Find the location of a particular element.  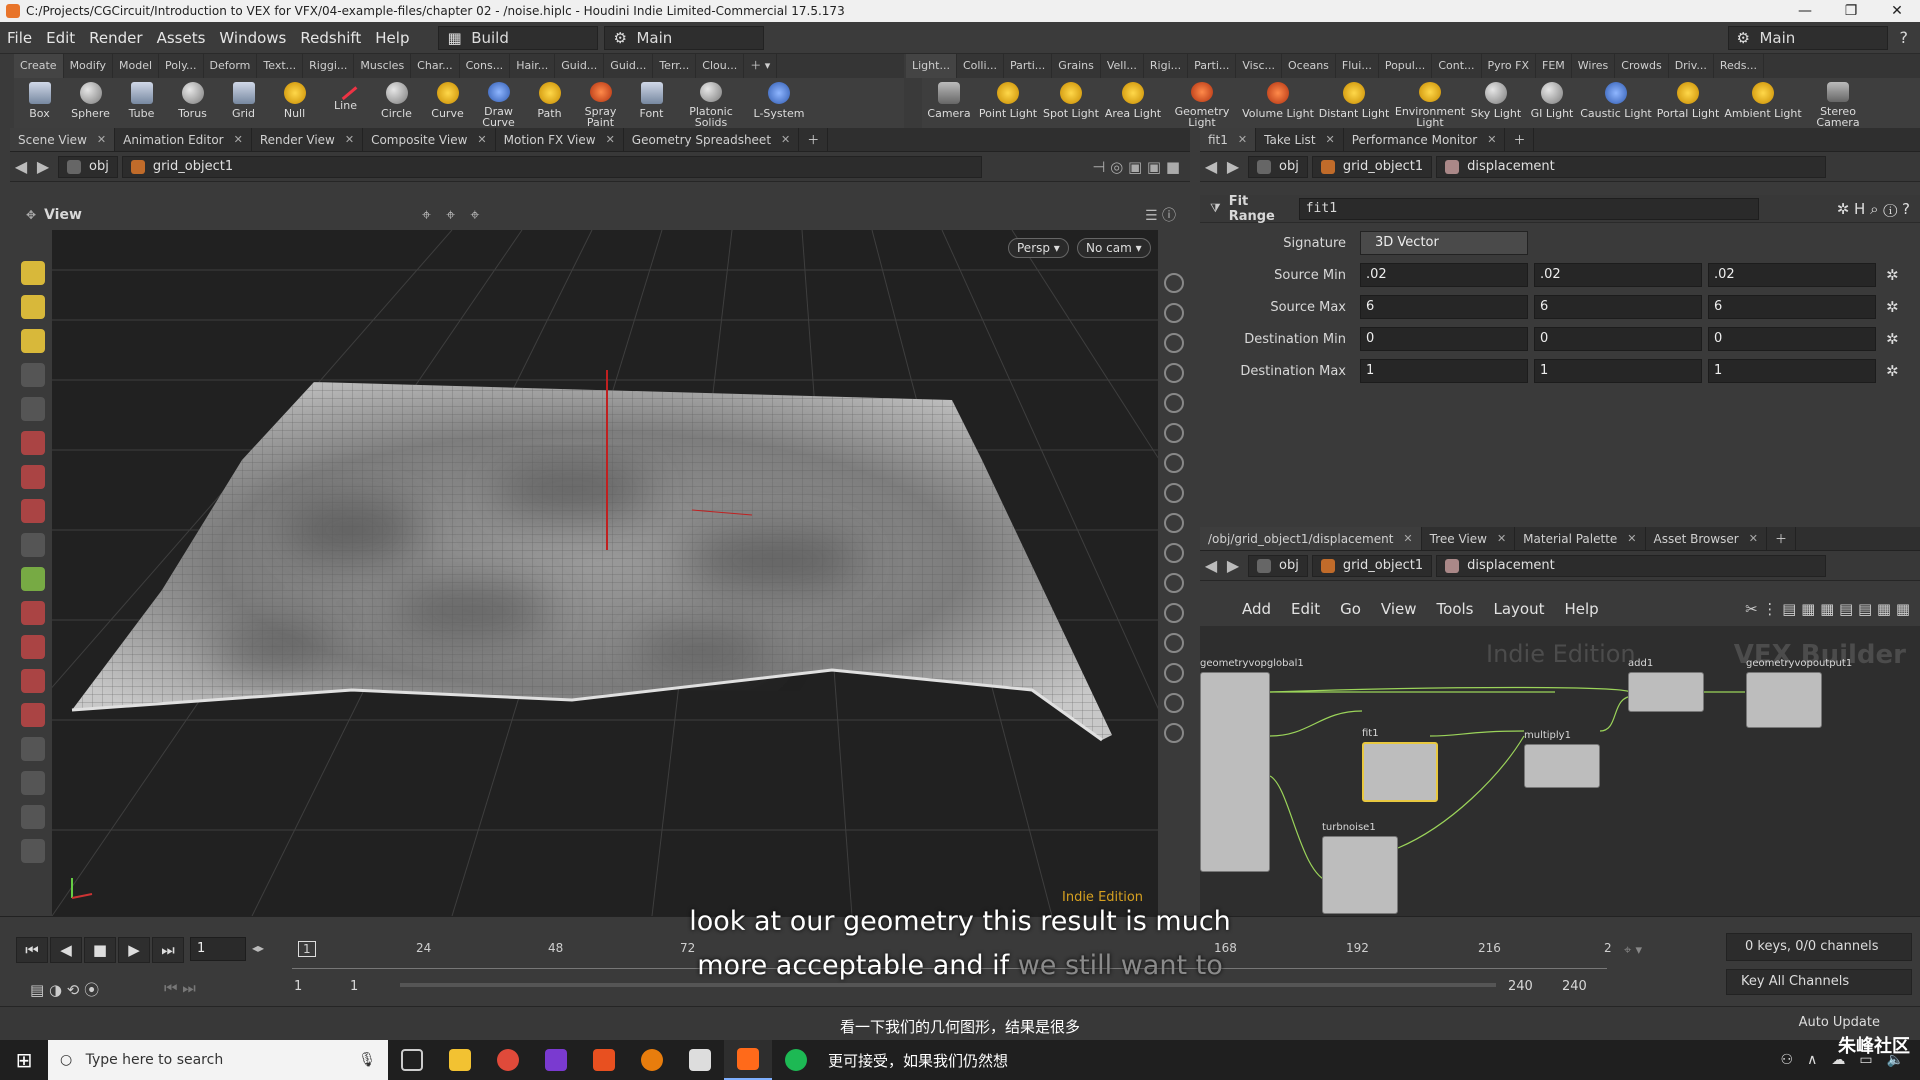

tool-distant-light: Distant Light is located at coordinates (1354, 103).